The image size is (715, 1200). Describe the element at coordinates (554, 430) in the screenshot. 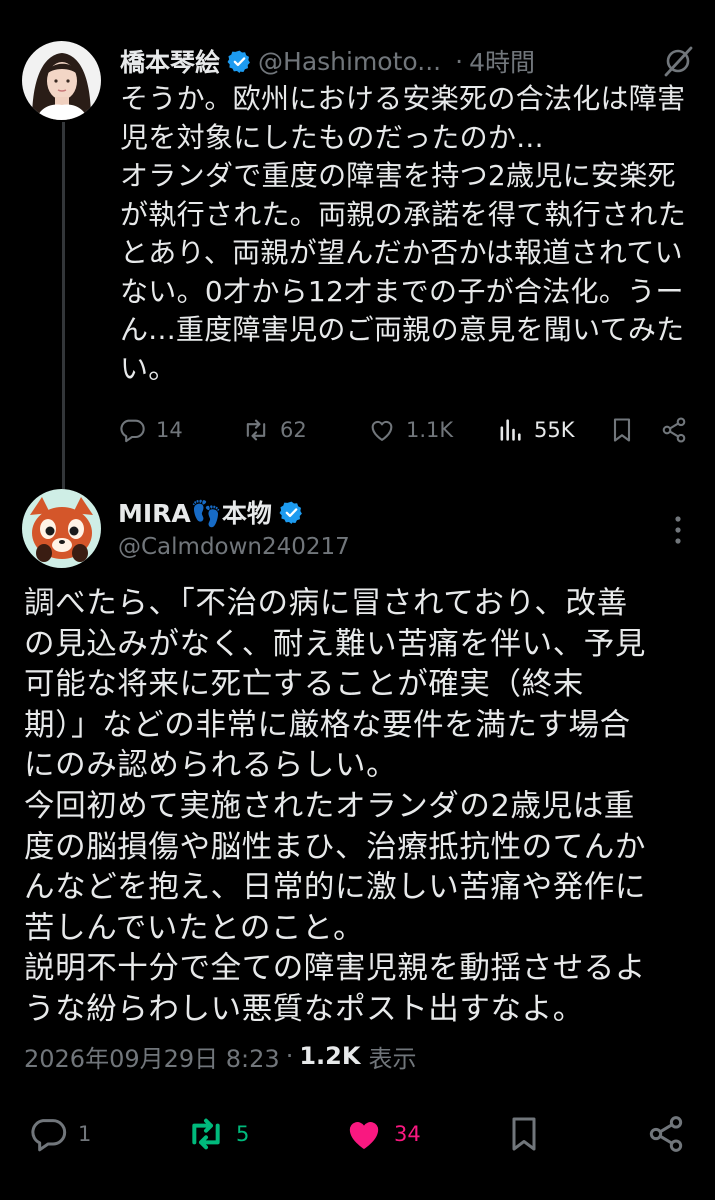

I see `parent-view-count: 55K` at that location.